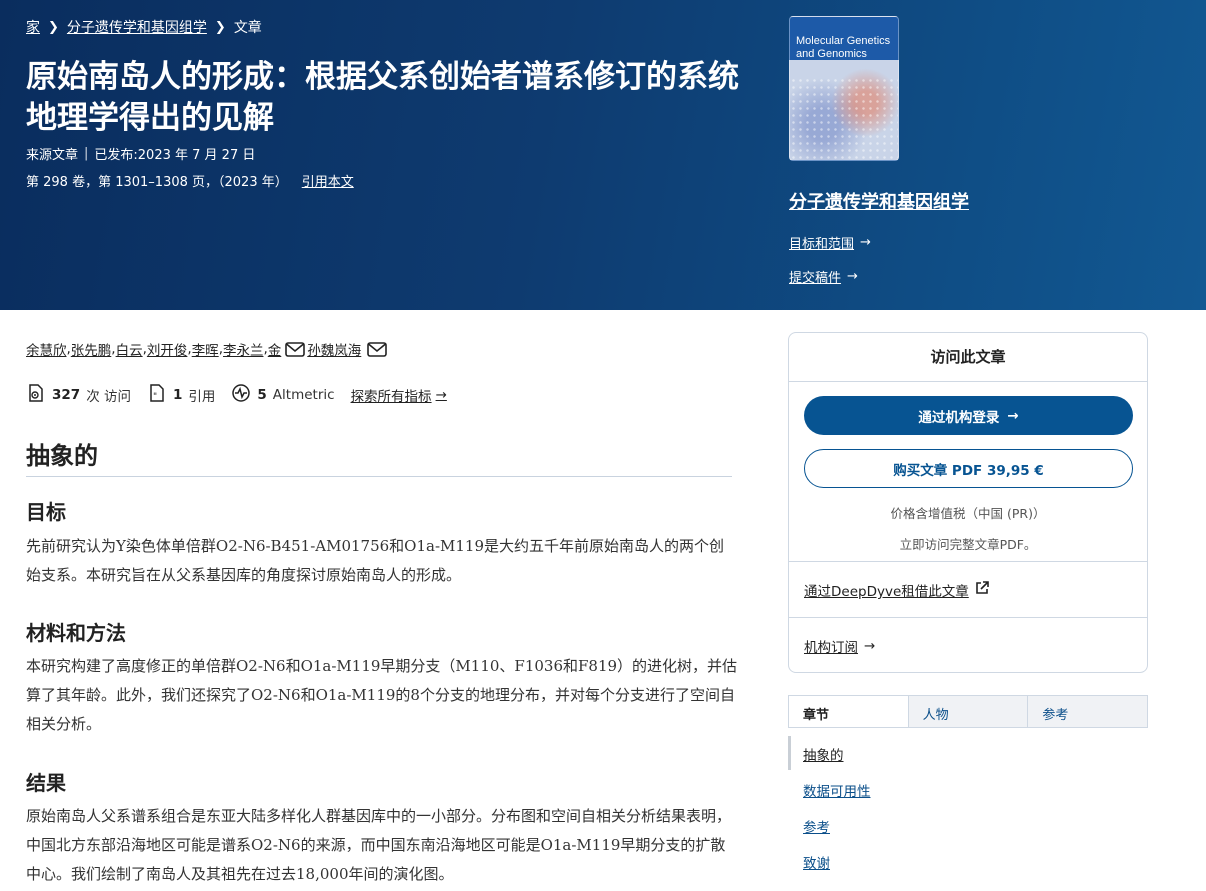 Image resolution: width=1206 pixels, height=891 pixels. I want to click on article-meta: 来源文章 | 已发布:2023 年 7 月 27 日, so click(140, 153).